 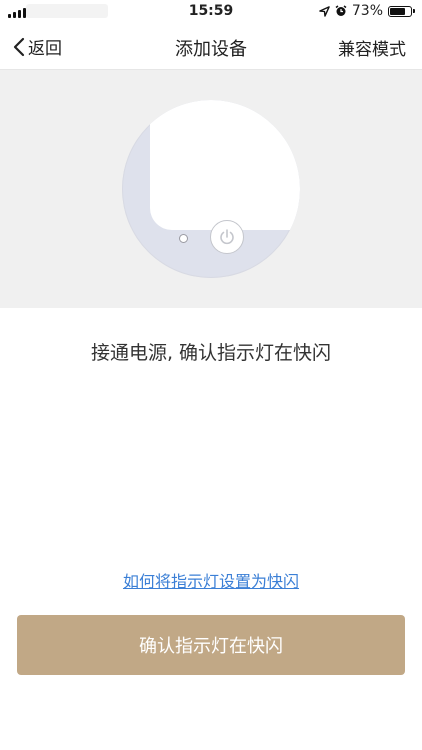 I want to click on status-bar: 15:59 73%, so click(x=211, y=12).